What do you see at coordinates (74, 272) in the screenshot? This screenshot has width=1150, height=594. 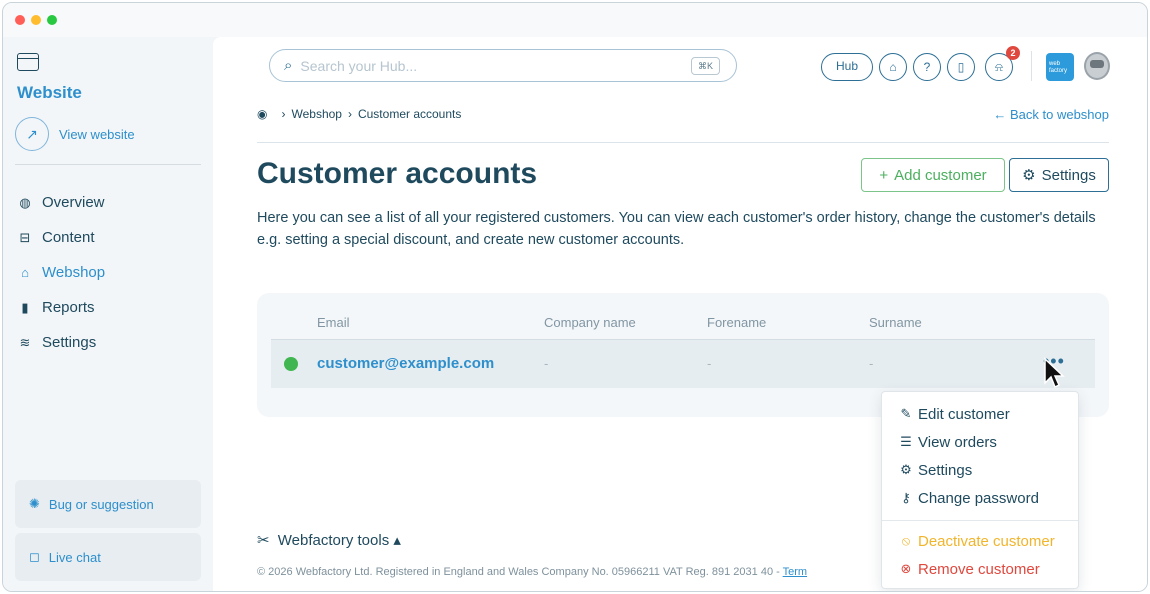 I see `sidebar-item-label: Webshop` at bounding box center [74, 272].